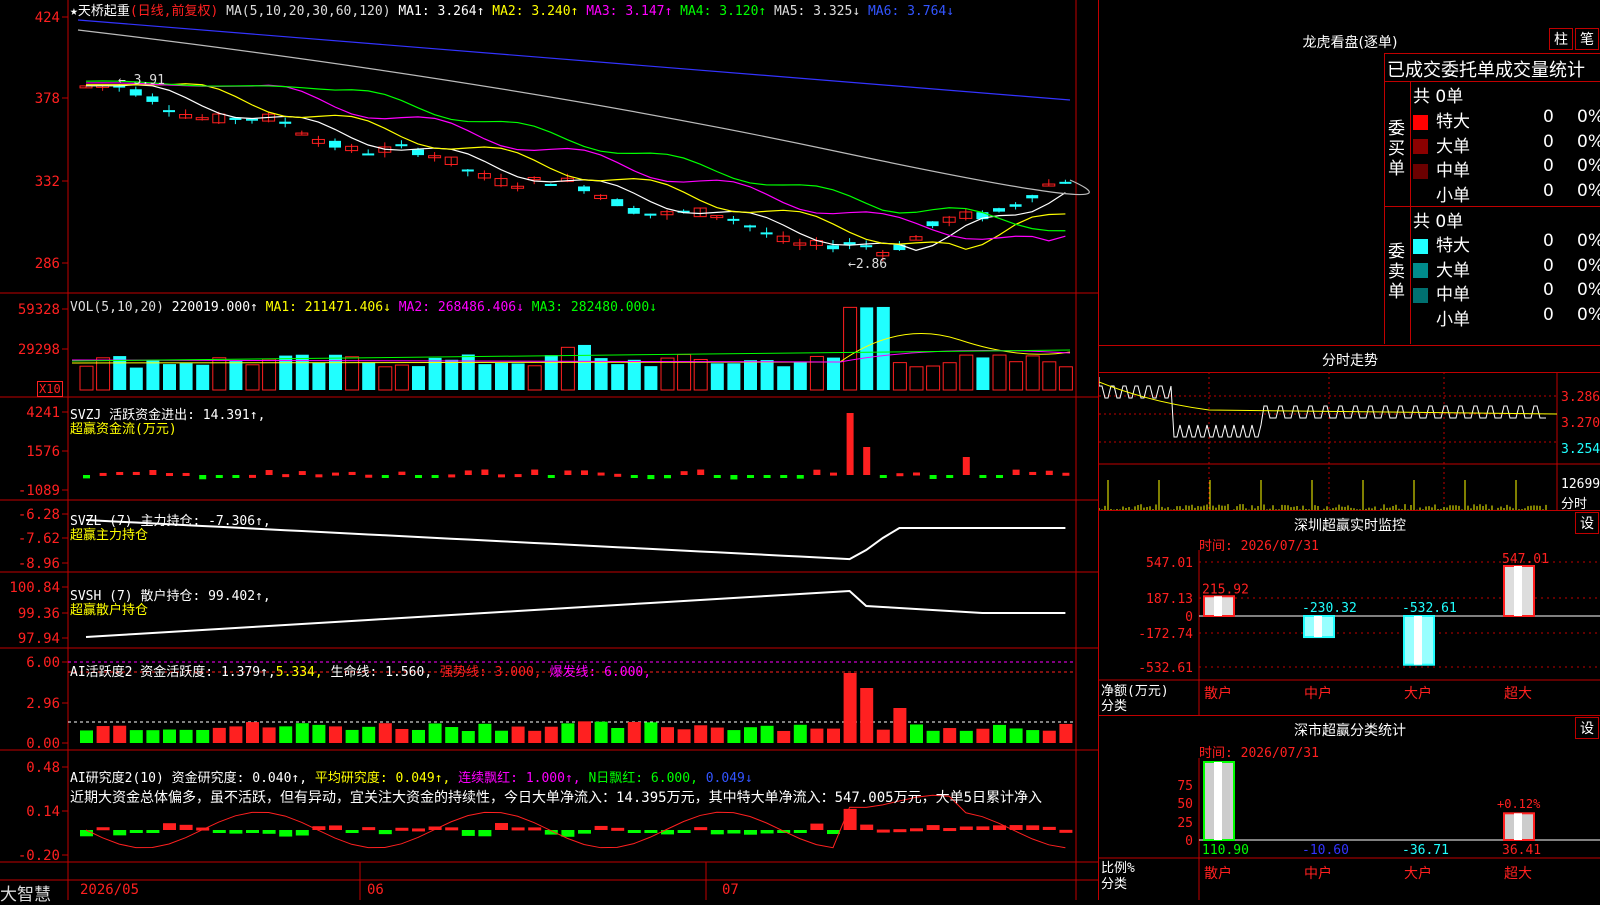 The height and width of the screenshot is (905, 1600). Describe the element at coordinates (1350, 526) in the screenshot. I see `monitor-title: 深圳超赢实时监控` at that location.